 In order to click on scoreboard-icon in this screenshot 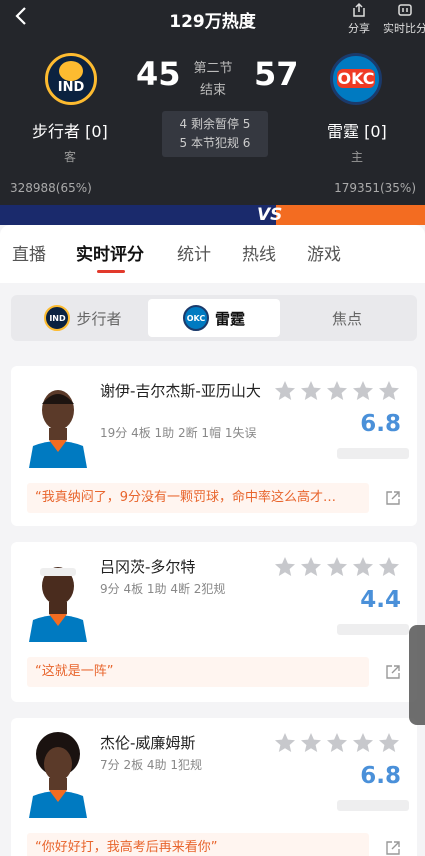, I will do `click(405, 10)`.